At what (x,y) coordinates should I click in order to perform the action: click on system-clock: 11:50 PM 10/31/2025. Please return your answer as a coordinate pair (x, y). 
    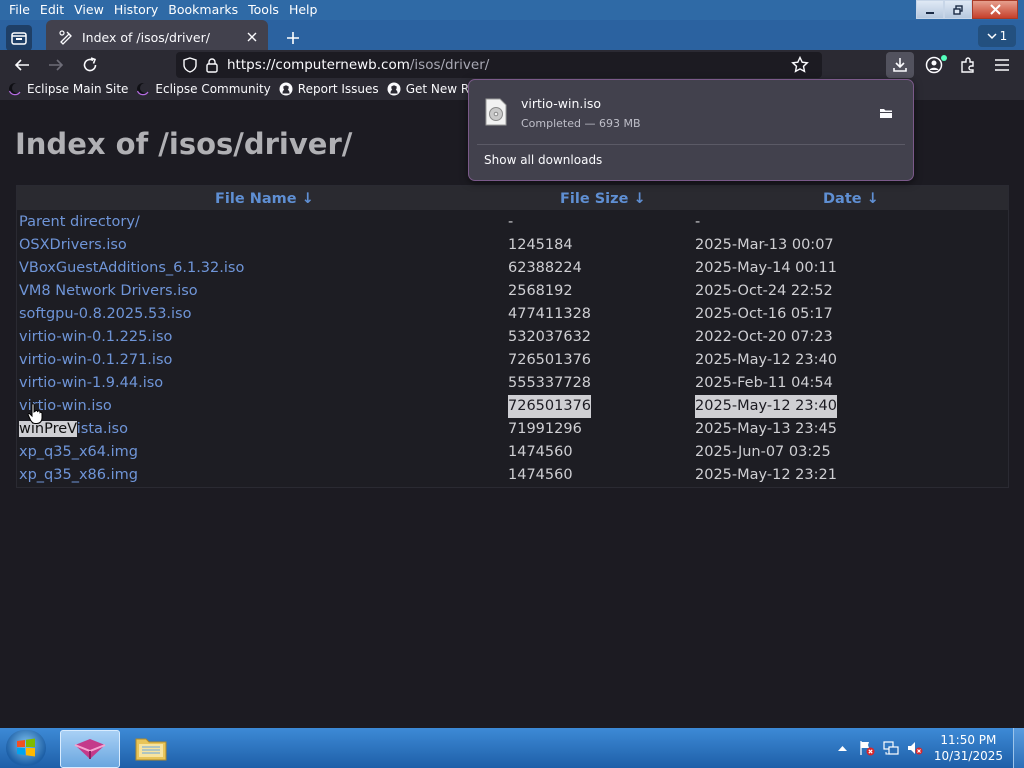
    Looking at the image, I should click on (968, 748).